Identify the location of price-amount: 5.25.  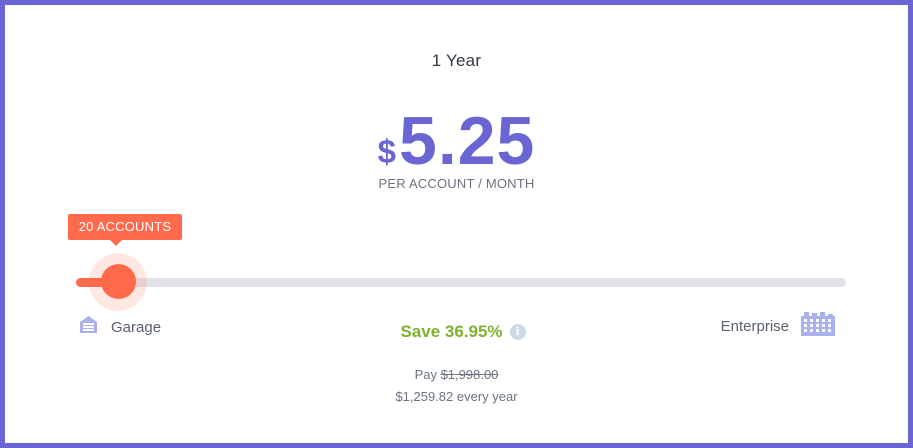
(467, 141).